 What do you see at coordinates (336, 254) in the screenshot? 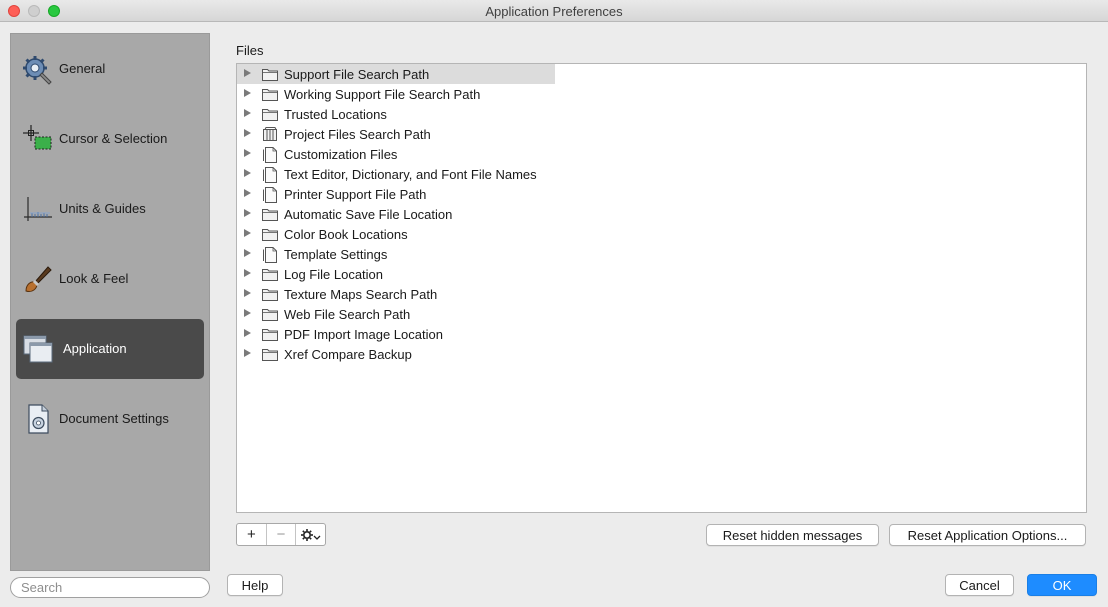
I see `tree-item-label: Template Settings` at bounding box center [336, 254].